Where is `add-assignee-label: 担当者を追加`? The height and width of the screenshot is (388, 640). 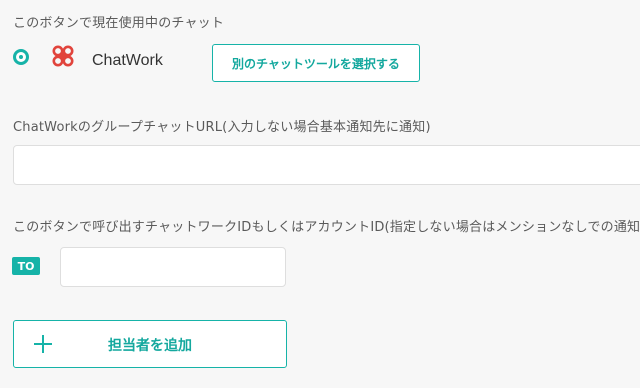
add-assignee-label: 担当者を追加 is located at coordinates (150, 346).